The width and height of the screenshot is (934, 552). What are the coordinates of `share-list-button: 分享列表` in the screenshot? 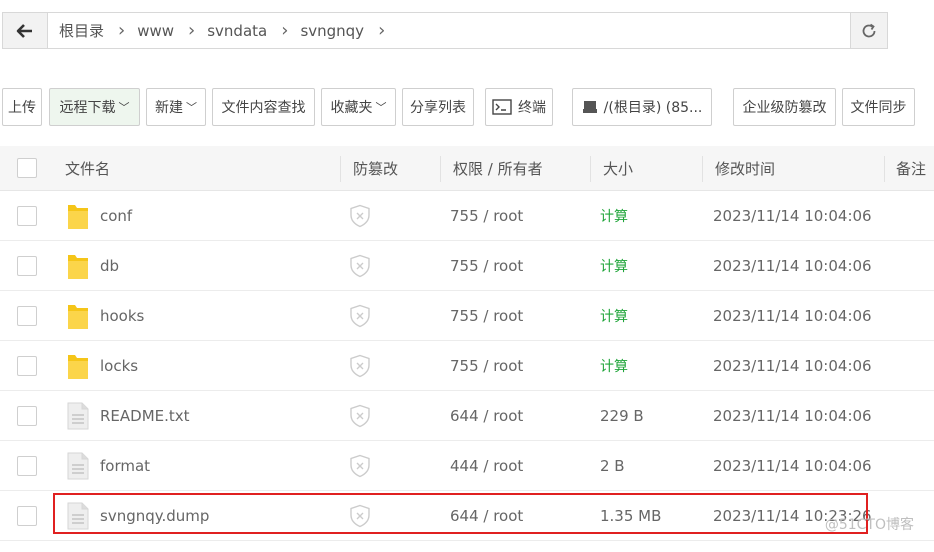 It's located at (438, 107).